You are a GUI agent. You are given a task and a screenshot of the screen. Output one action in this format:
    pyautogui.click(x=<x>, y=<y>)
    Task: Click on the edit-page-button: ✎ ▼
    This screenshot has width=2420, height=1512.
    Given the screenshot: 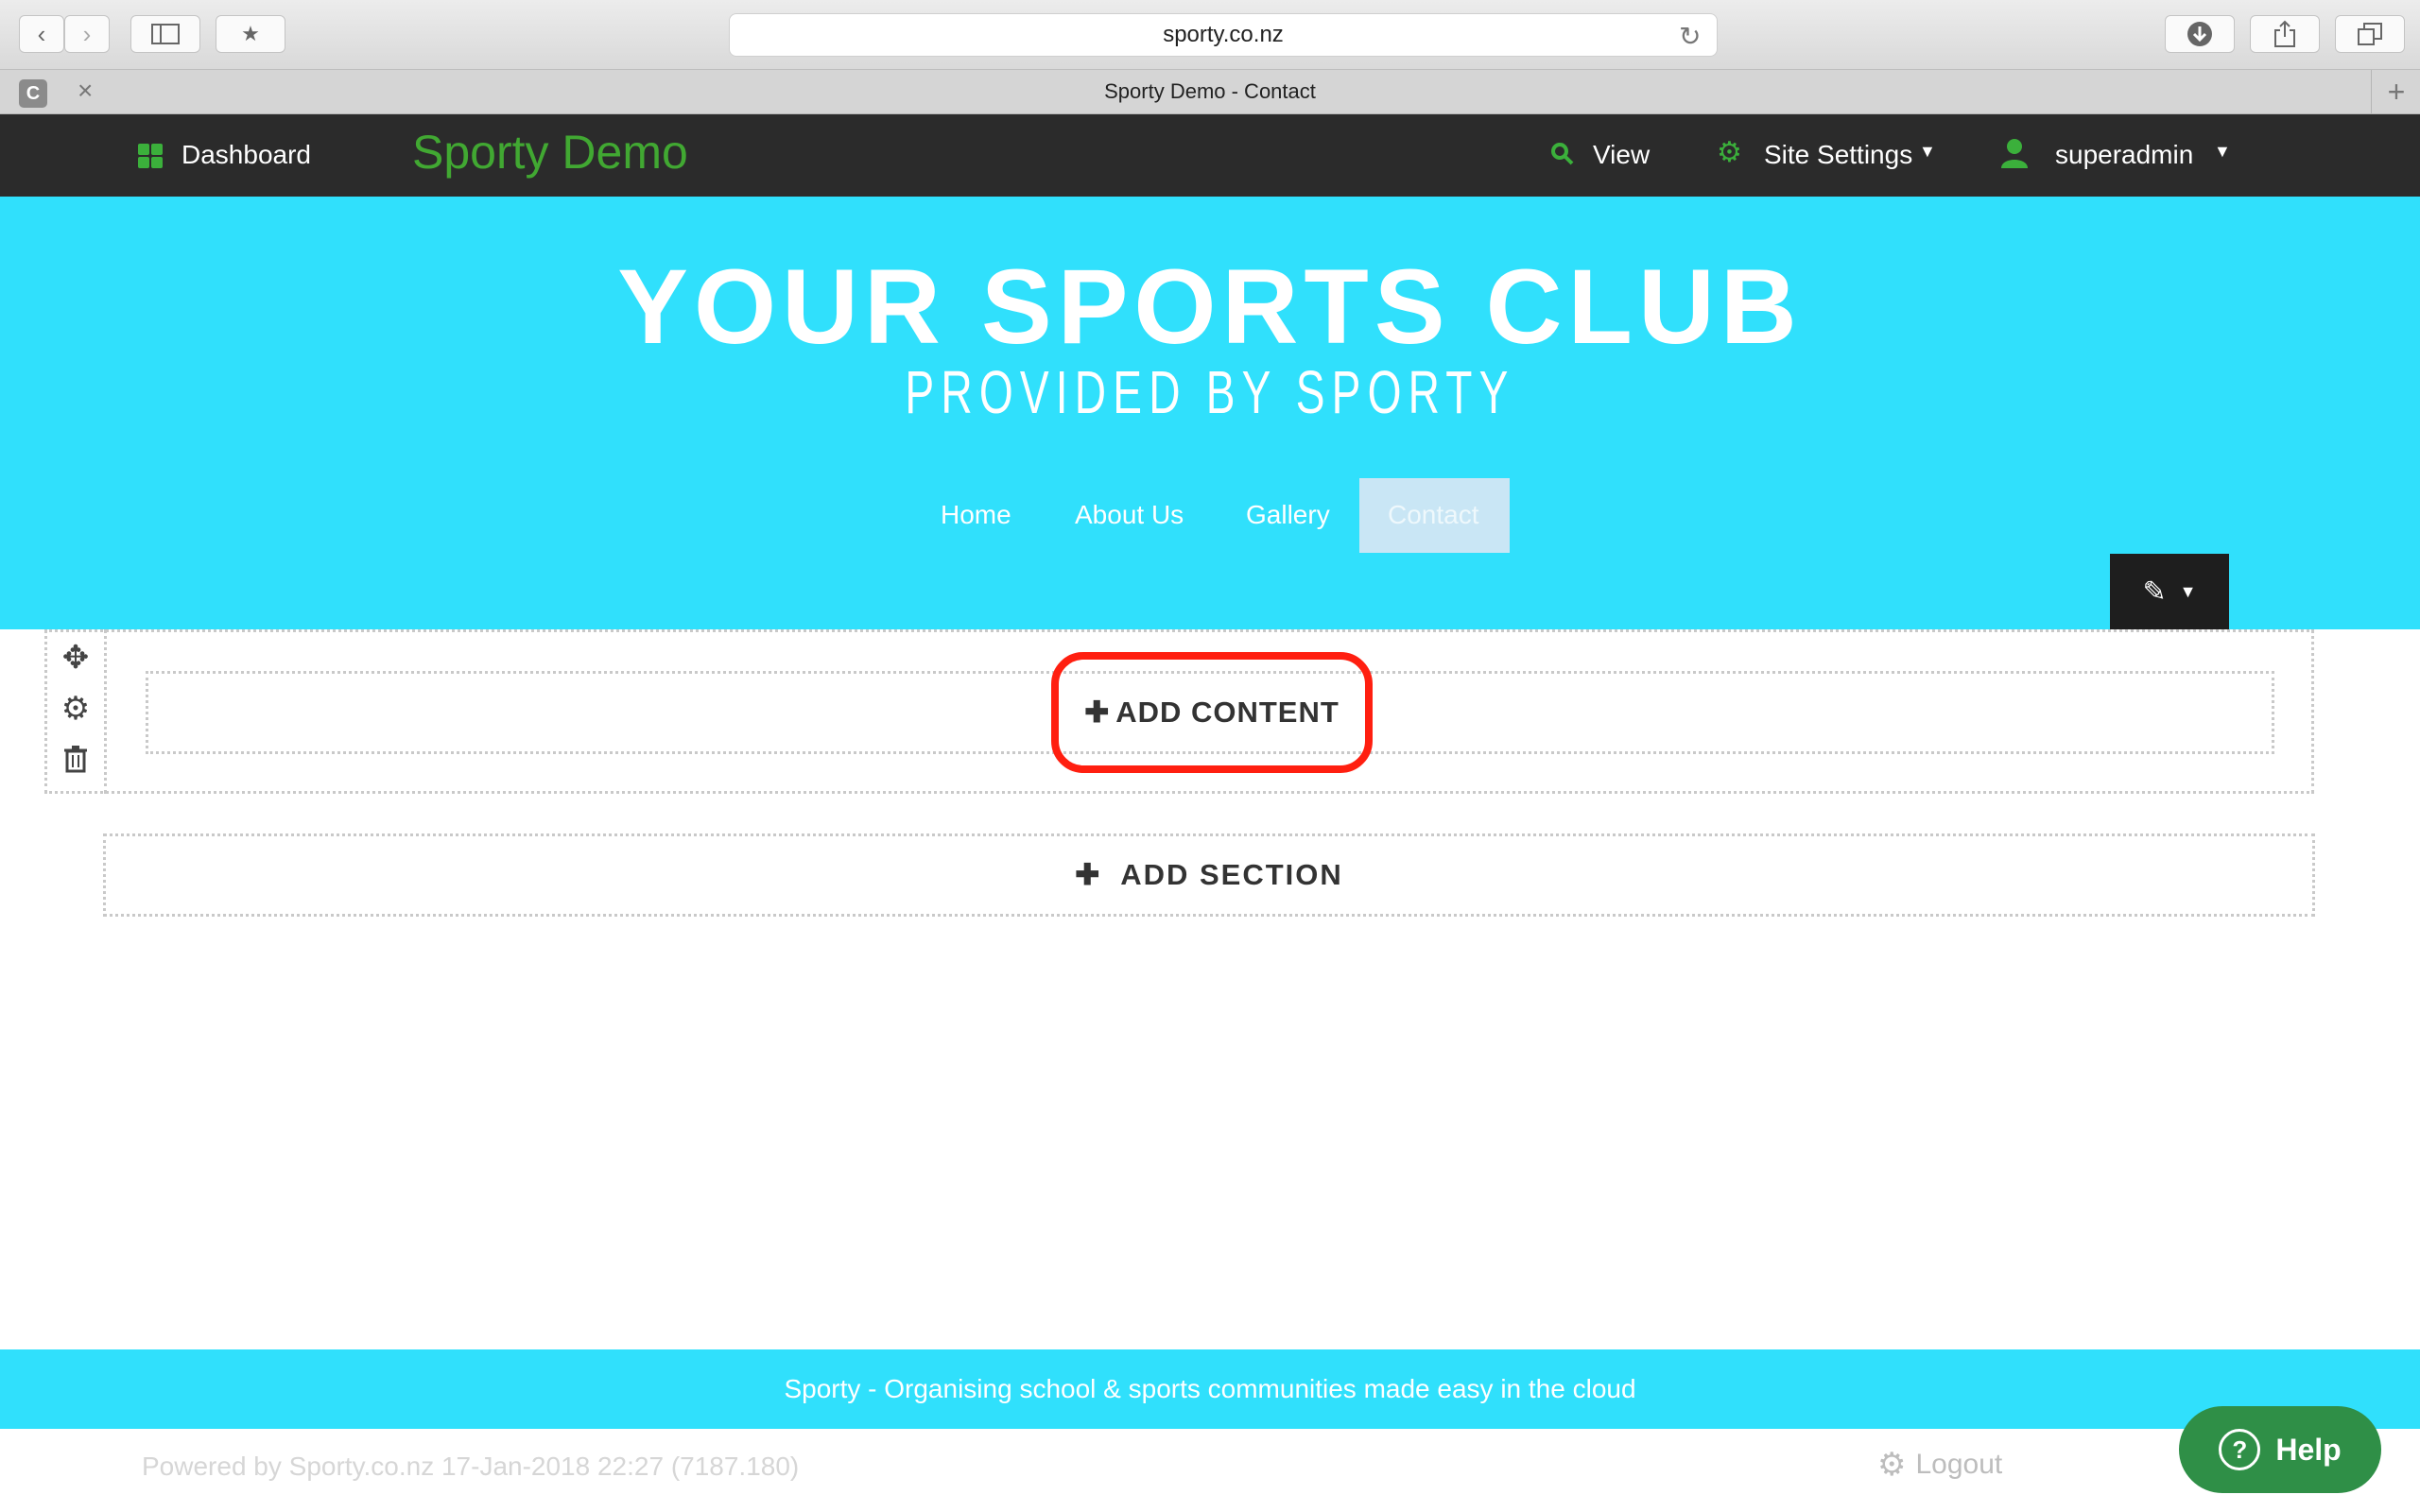 What is the action you would take?
    pyautogui.click(x=2169, y=591)
    